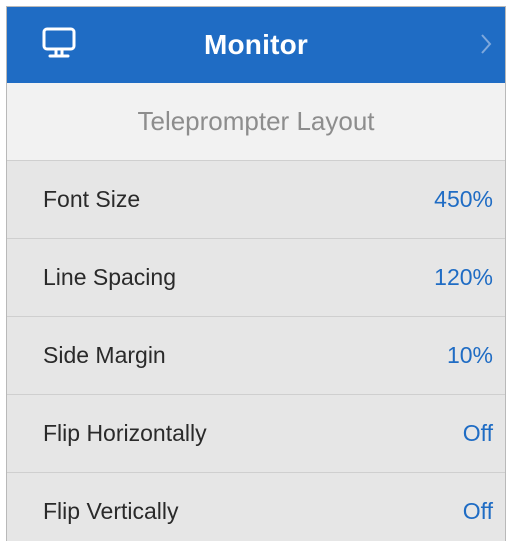 The image size is (514, 541). Describe the element at coordinates (104, 355) in the screenshot. I see `setting-label: Side Margin` at that location.